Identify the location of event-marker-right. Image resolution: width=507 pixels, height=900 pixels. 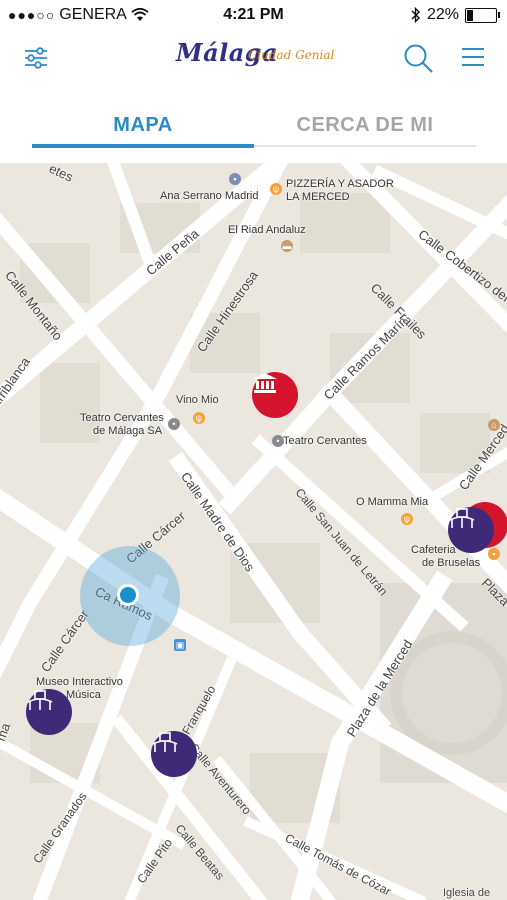
(471, 530).